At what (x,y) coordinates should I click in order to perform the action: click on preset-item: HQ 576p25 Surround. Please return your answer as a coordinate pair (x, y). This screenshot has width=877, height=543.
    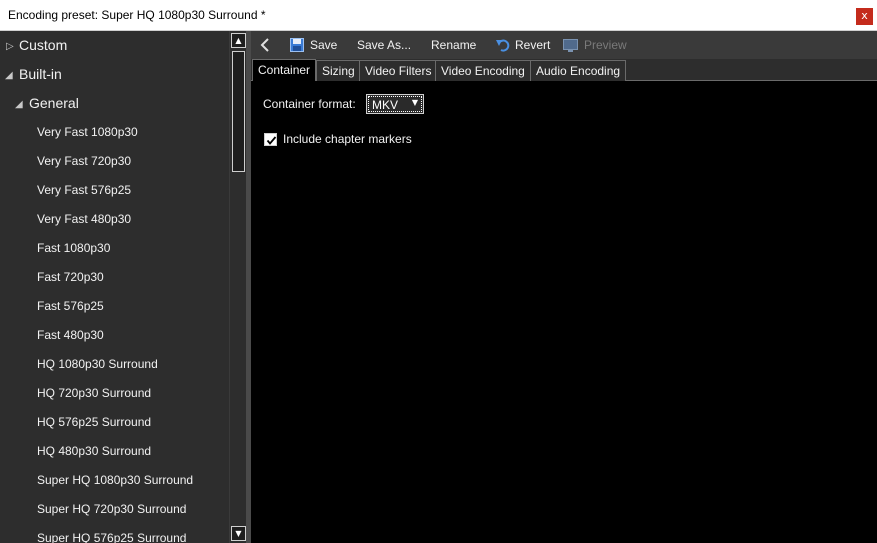
    Looking at the image, I should click on (94, 422).